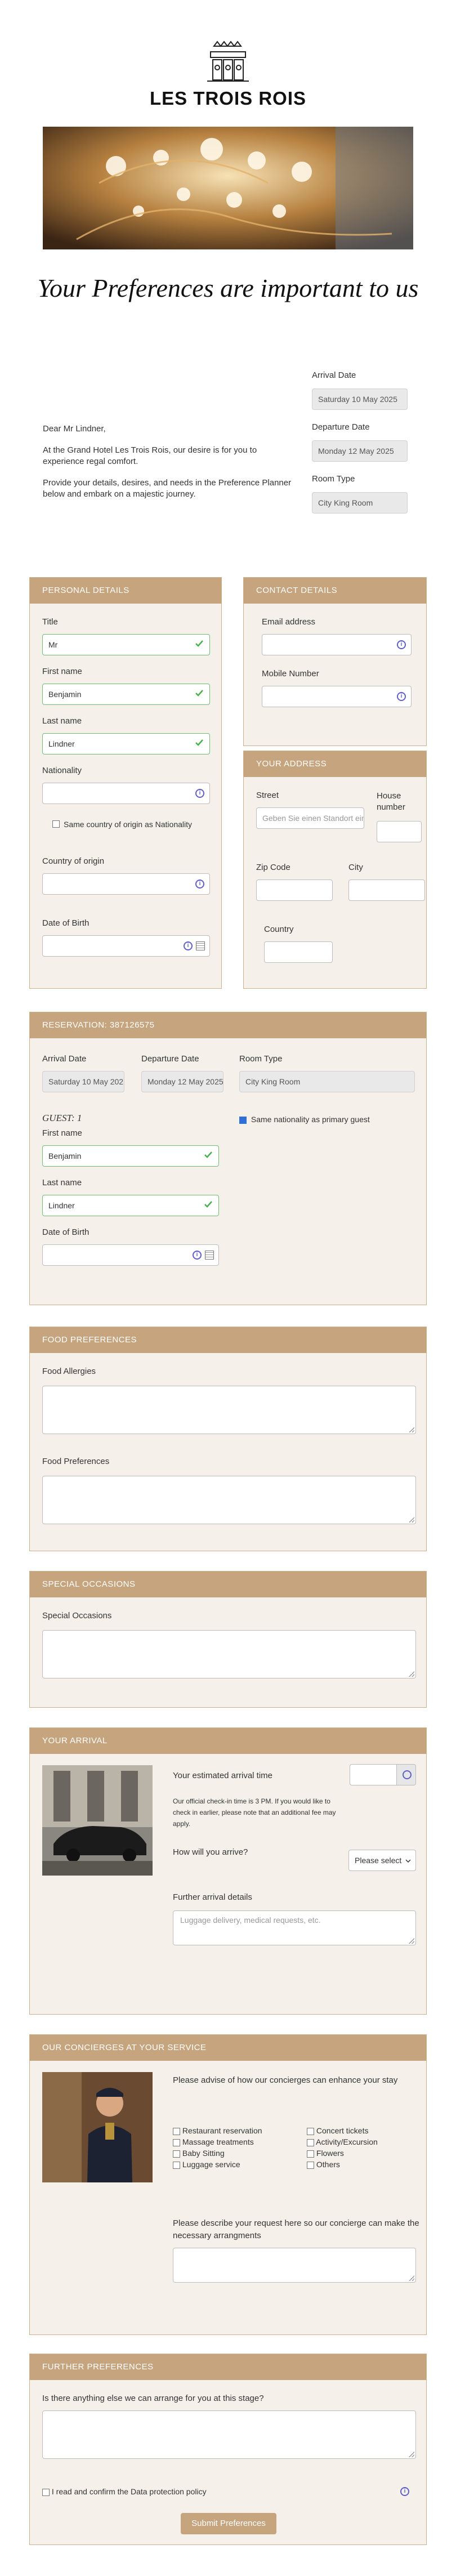 The image size is (456, 2576). I want to click on option-label: Others, so click(328, 2164).